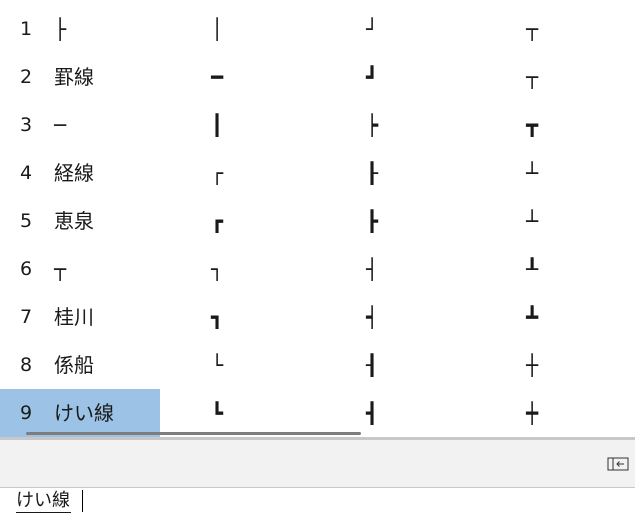  I want to click on candidate-item: ┤, so click(425, 269).